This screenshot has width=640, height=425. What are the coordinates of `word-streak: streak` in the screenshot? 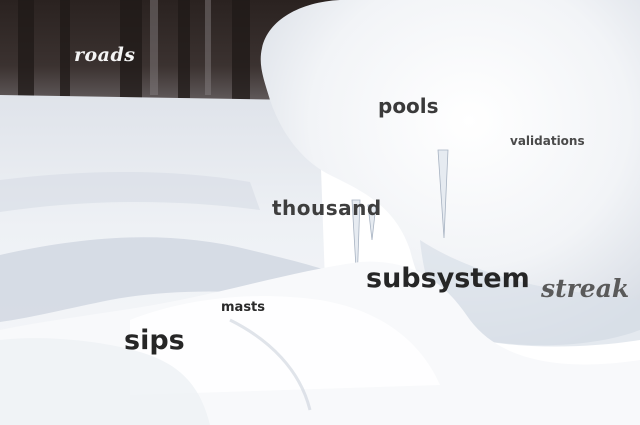 It's located at (585, 288).